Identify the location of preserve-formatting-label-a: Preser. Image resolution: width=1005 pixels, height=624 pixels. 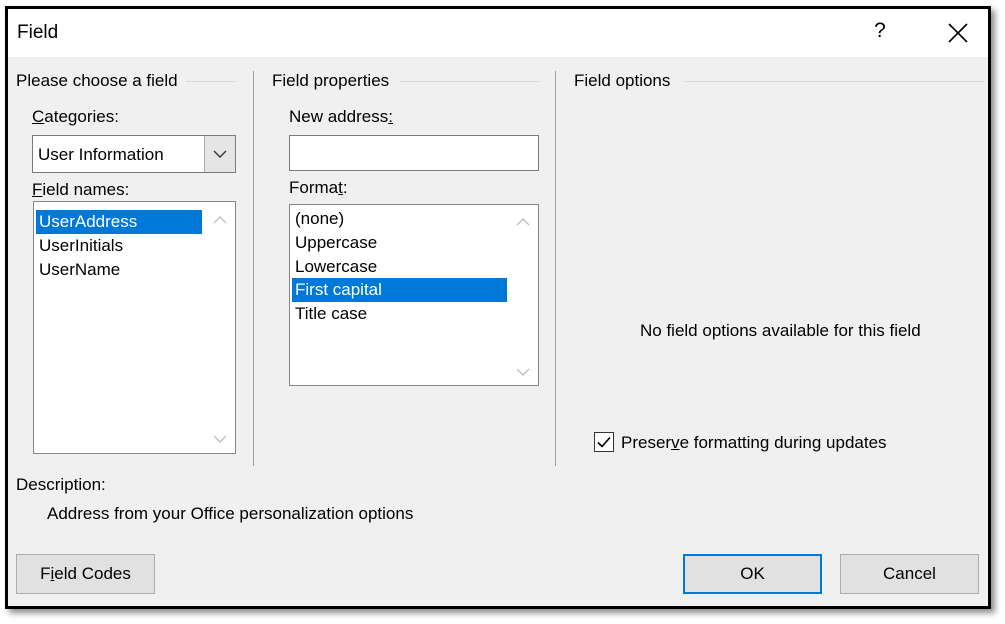
(646, 442).